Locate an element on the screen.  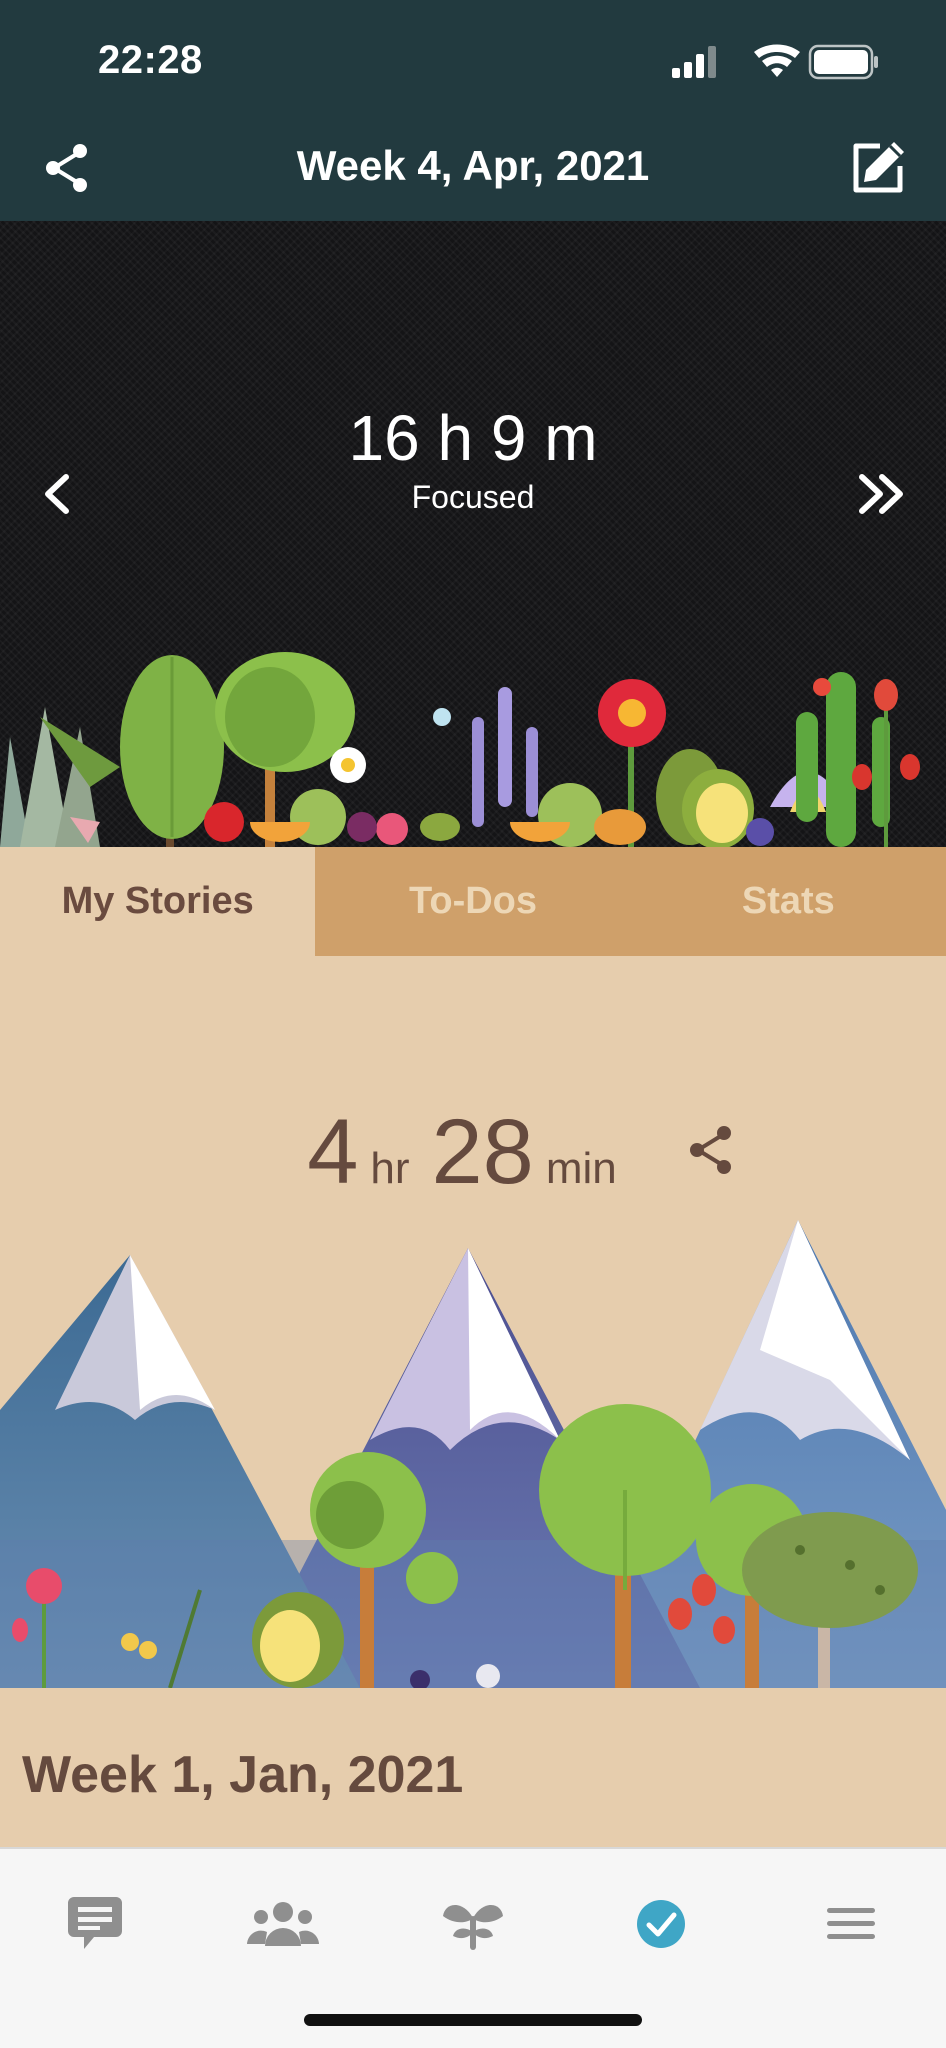
story-minutes-unit: min is located at coordinates (581, 1168).